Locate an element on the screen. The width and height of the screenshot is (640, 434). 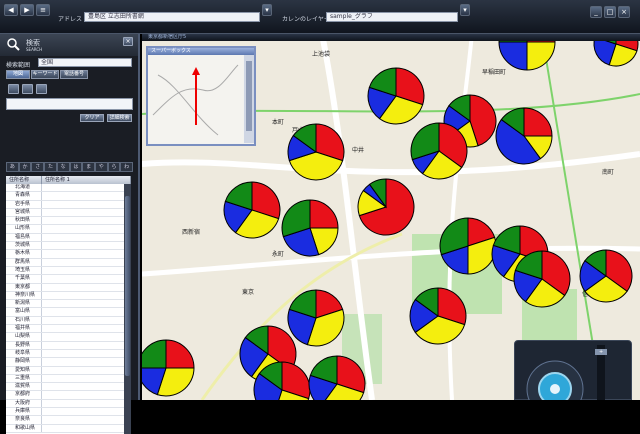
kana-index-button: あ is located at coordinates (12, 167).